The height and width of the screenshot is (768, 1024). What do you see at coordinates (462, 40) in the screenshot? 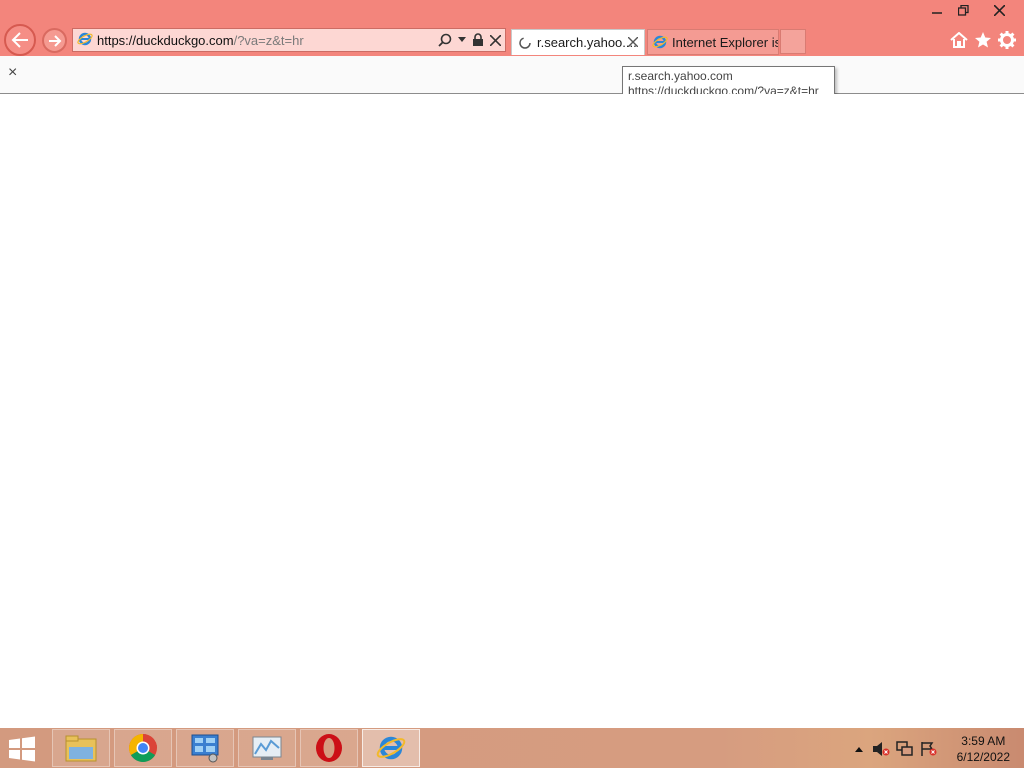
I see `dropdown-arrow-icon` at bounding box center [462, 40].